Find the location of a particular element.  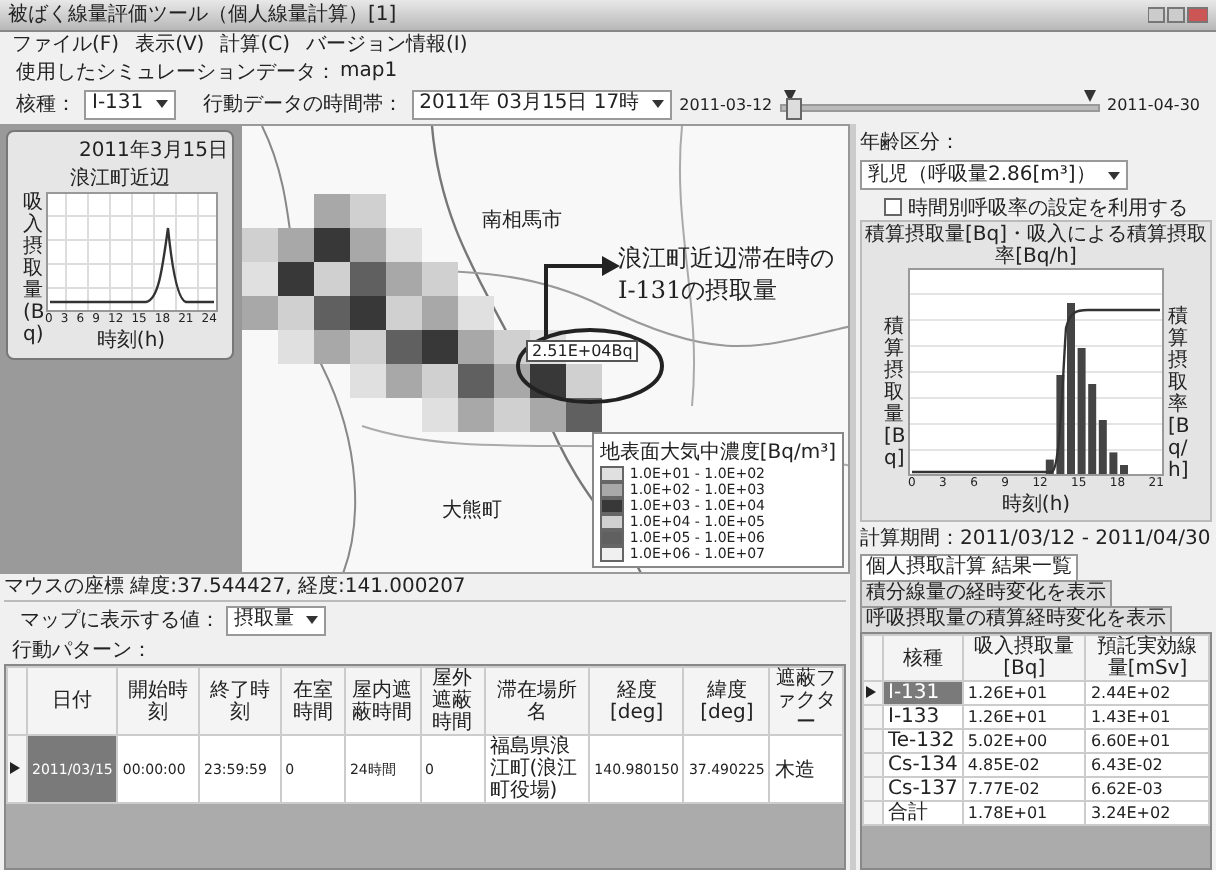

table-cell: 木造 is located at coordinates (806, 769).